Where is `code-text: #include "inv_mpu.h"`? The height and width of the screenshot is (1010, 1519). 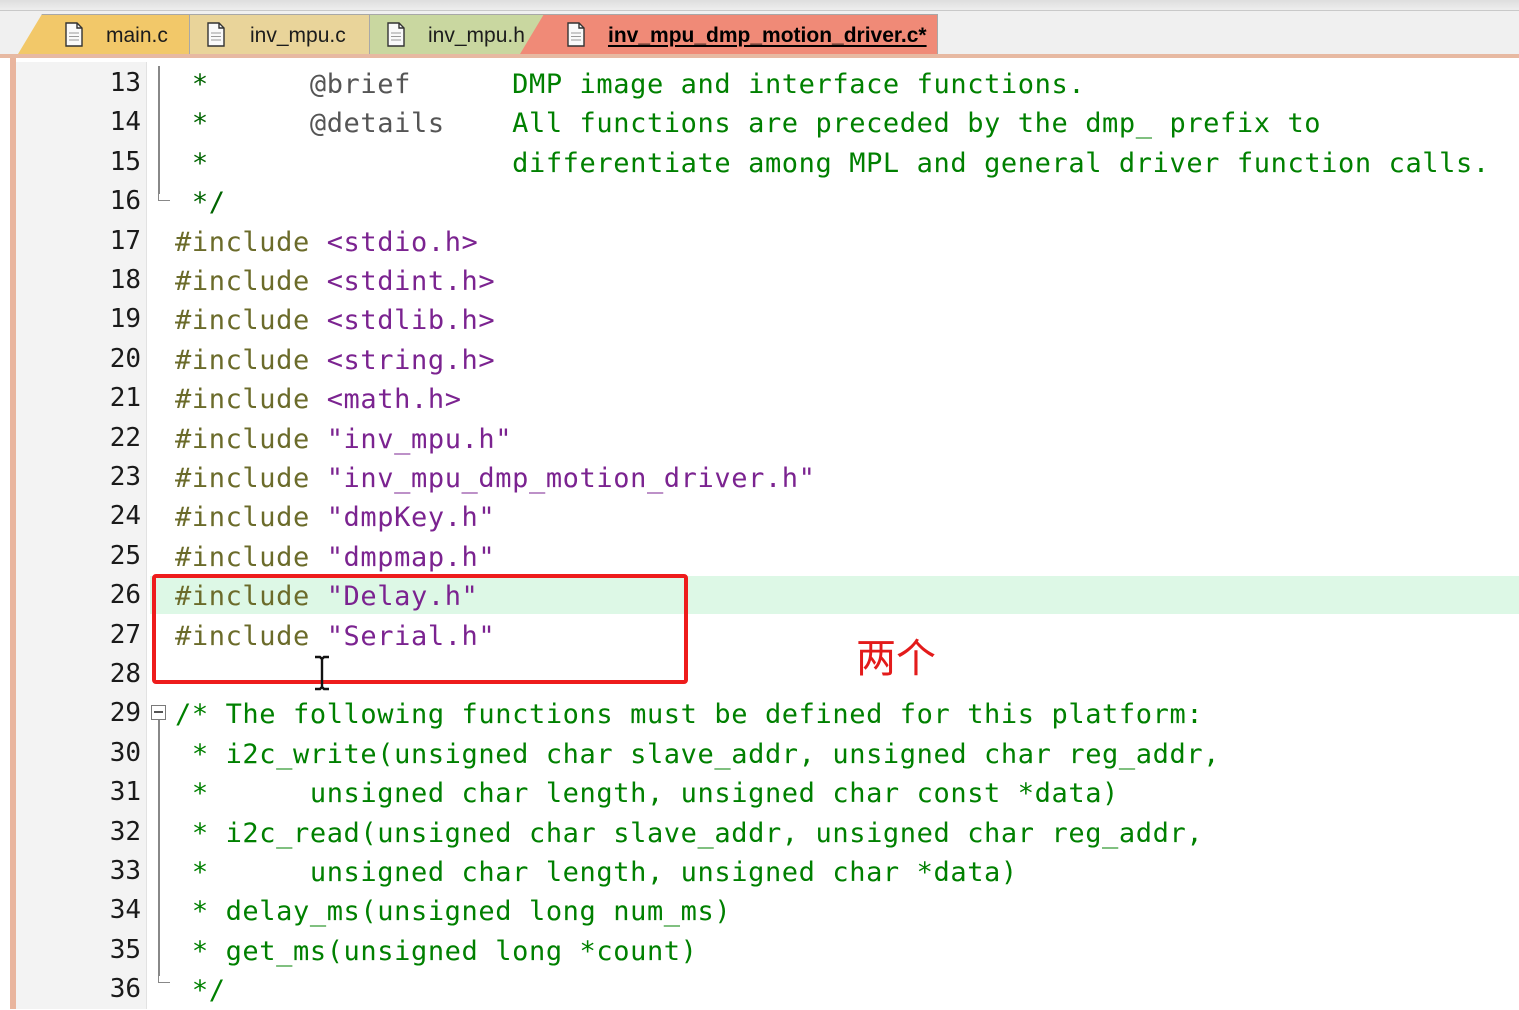 code-text: #include "inv_mpu.h" is located at coordinates (343, 440).